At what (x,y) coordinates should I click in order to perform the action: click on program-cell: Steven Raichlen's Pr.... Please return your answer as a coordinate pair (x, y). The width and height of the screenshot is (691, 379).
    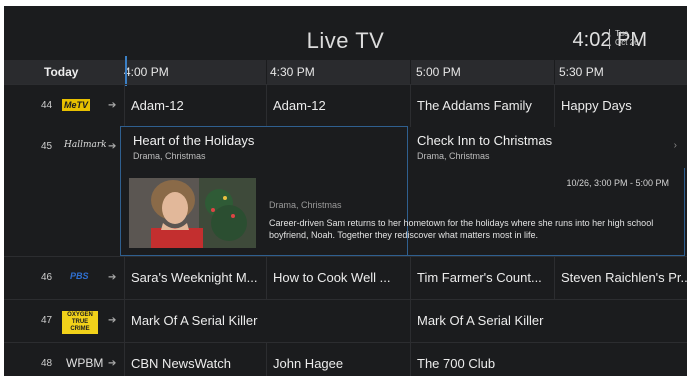
    Looking at the image, I should click on (620, 278).